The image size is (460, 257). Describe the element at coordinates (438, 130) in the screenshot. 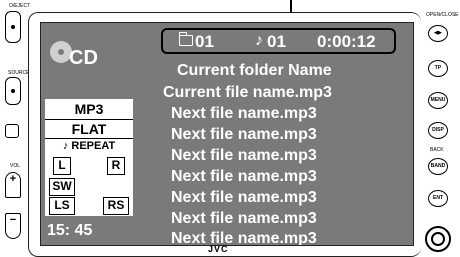

I see `disp-button: DISP` at that location.